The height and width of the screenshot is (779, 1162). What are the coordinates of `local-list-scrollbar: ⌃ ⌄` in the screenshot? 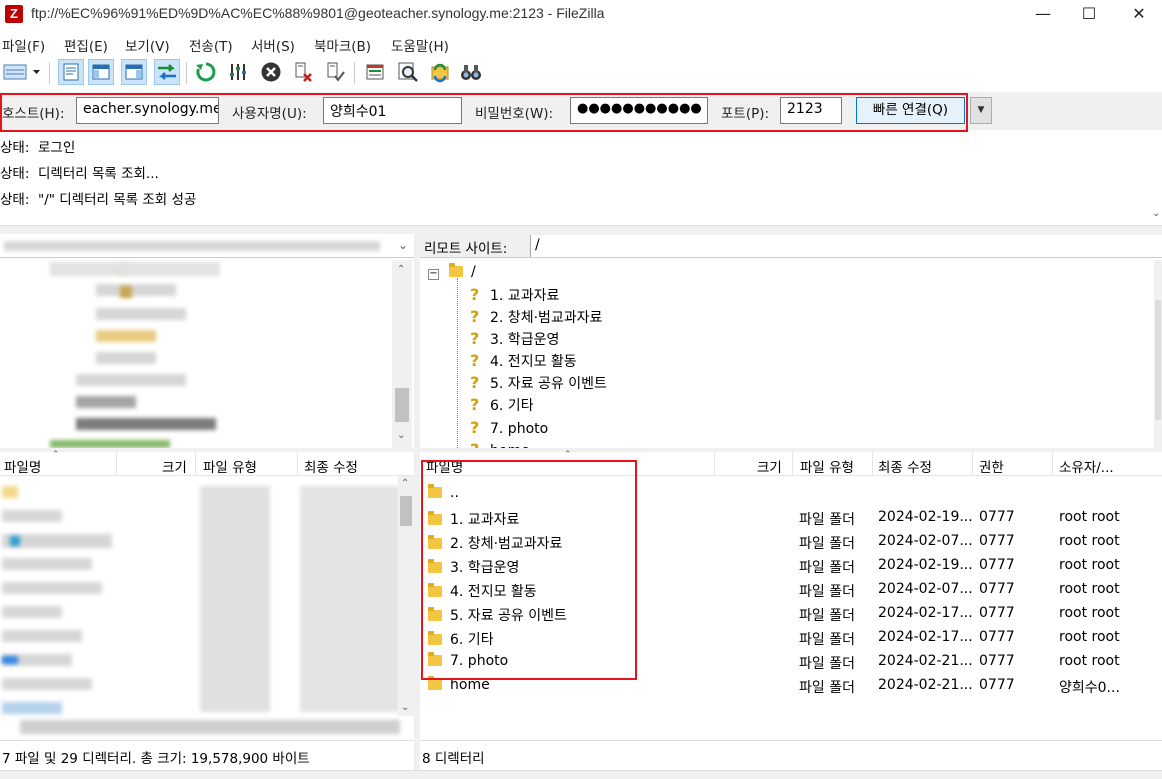 It's located at (406, 596).